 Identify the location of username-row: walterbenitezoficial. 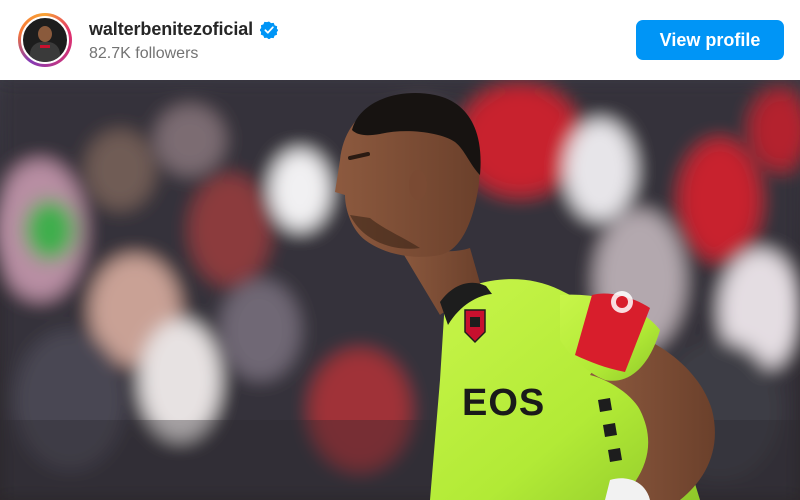
(184, 29).